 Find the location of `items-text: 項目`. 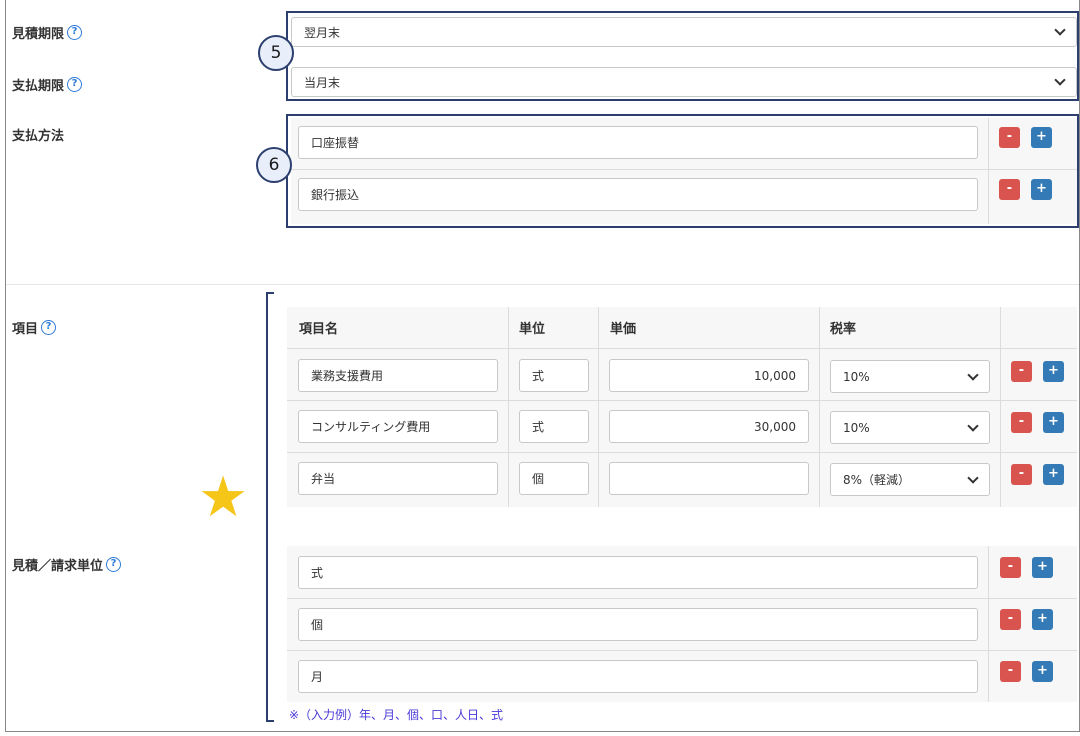

items-text: 項目 is located at coordinates (25, 329).